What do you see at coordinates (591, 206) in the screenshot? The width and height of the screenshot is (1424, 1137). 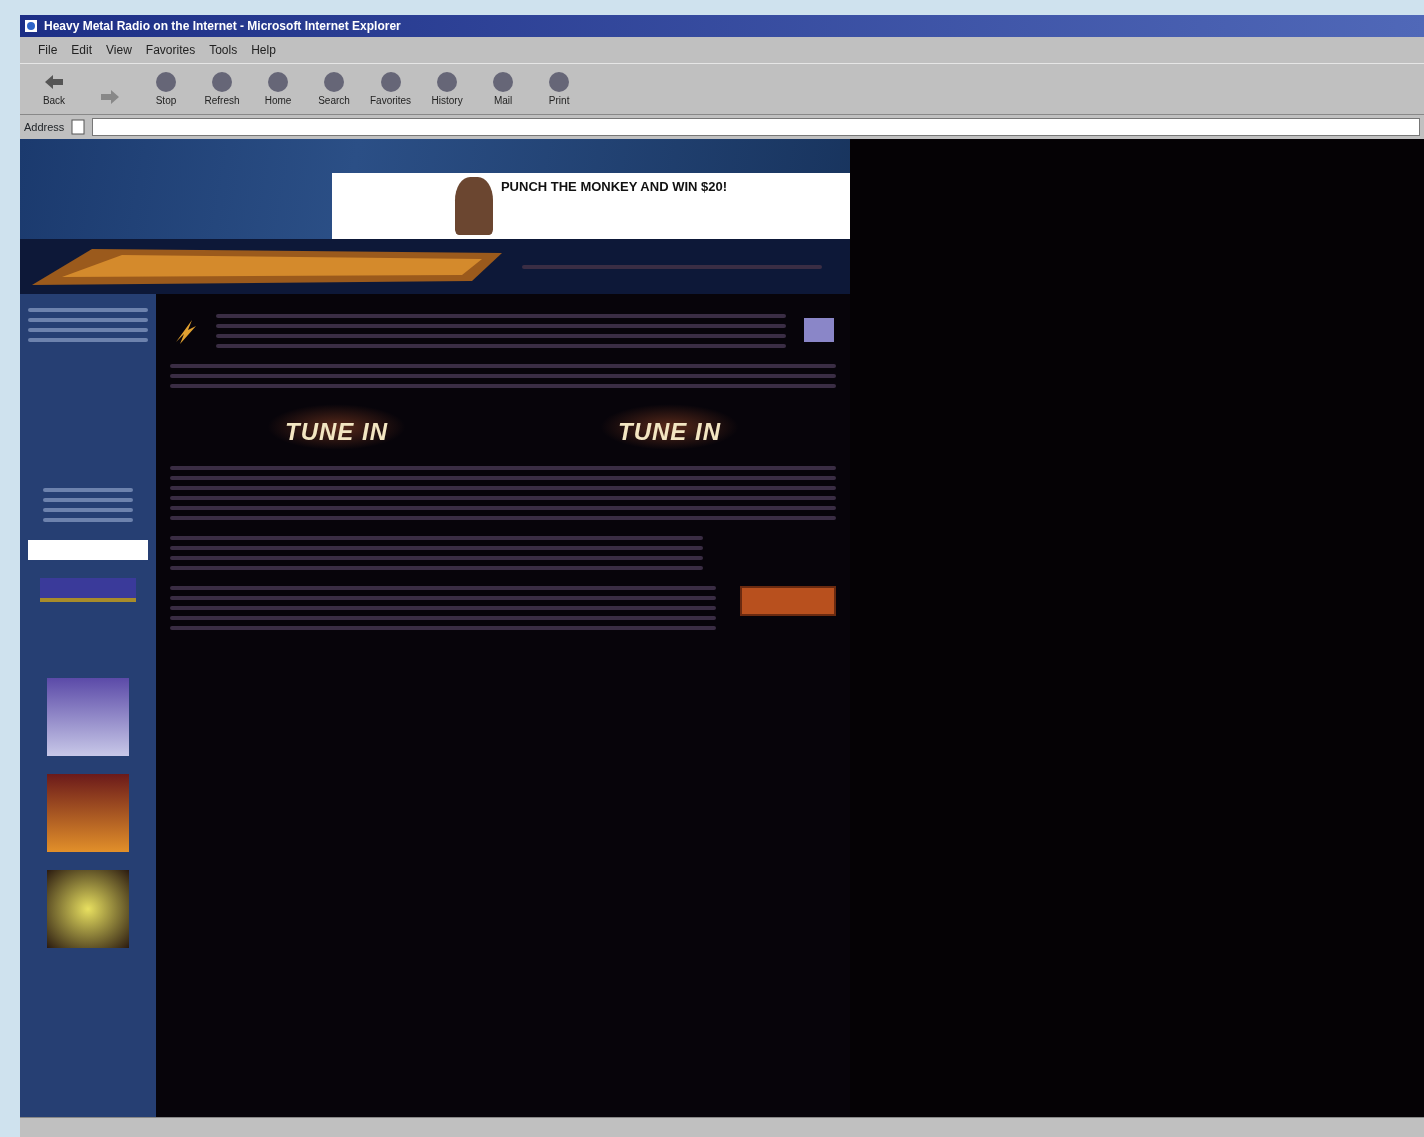 I see `banner-ad: PUNCH THE MONKEY AND WIN $20!` at bounding box center [591, 206].